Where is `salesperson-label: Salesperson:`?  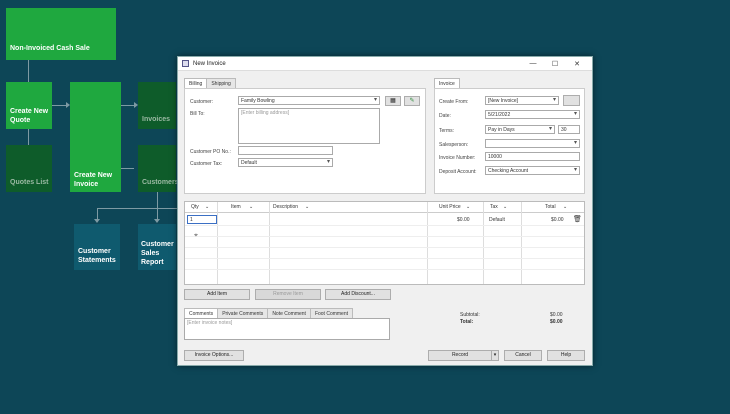
salesperson-label: Salesperson: is located at coordinates (454, 145).